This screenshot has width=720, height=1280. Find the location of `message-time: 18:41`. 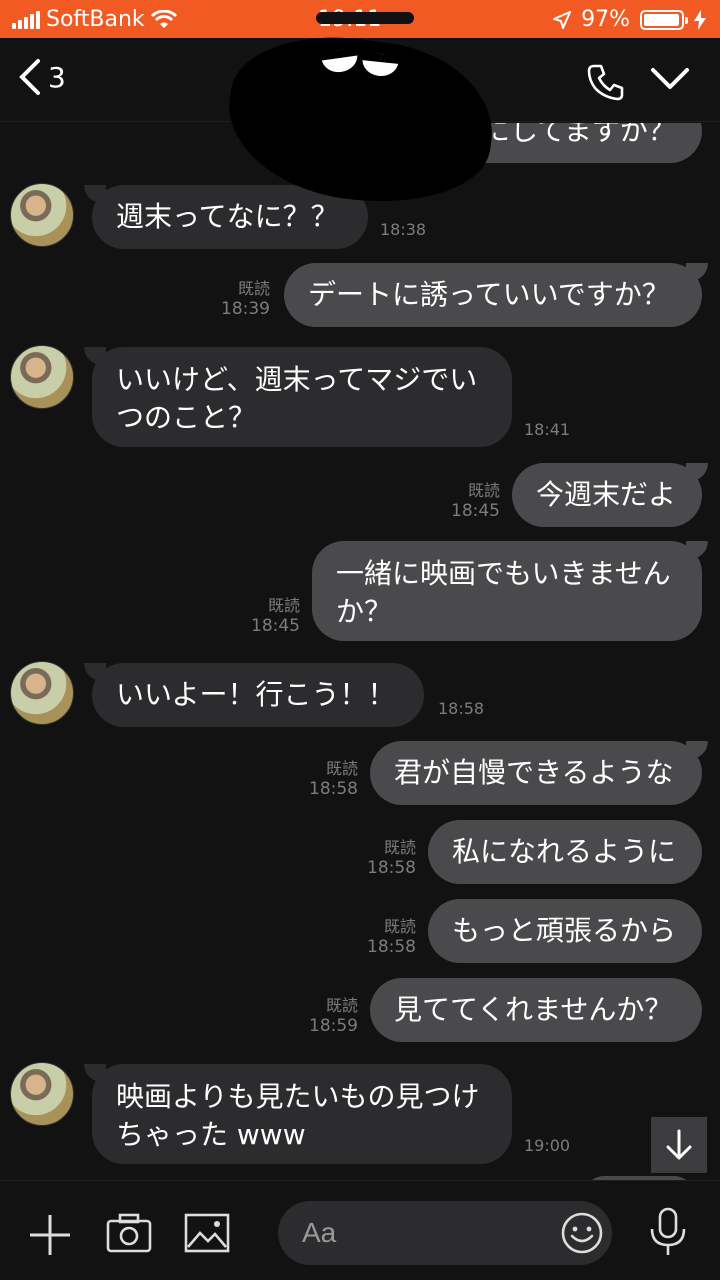

message-time: 18:41 is located at coordinates (547, 429).